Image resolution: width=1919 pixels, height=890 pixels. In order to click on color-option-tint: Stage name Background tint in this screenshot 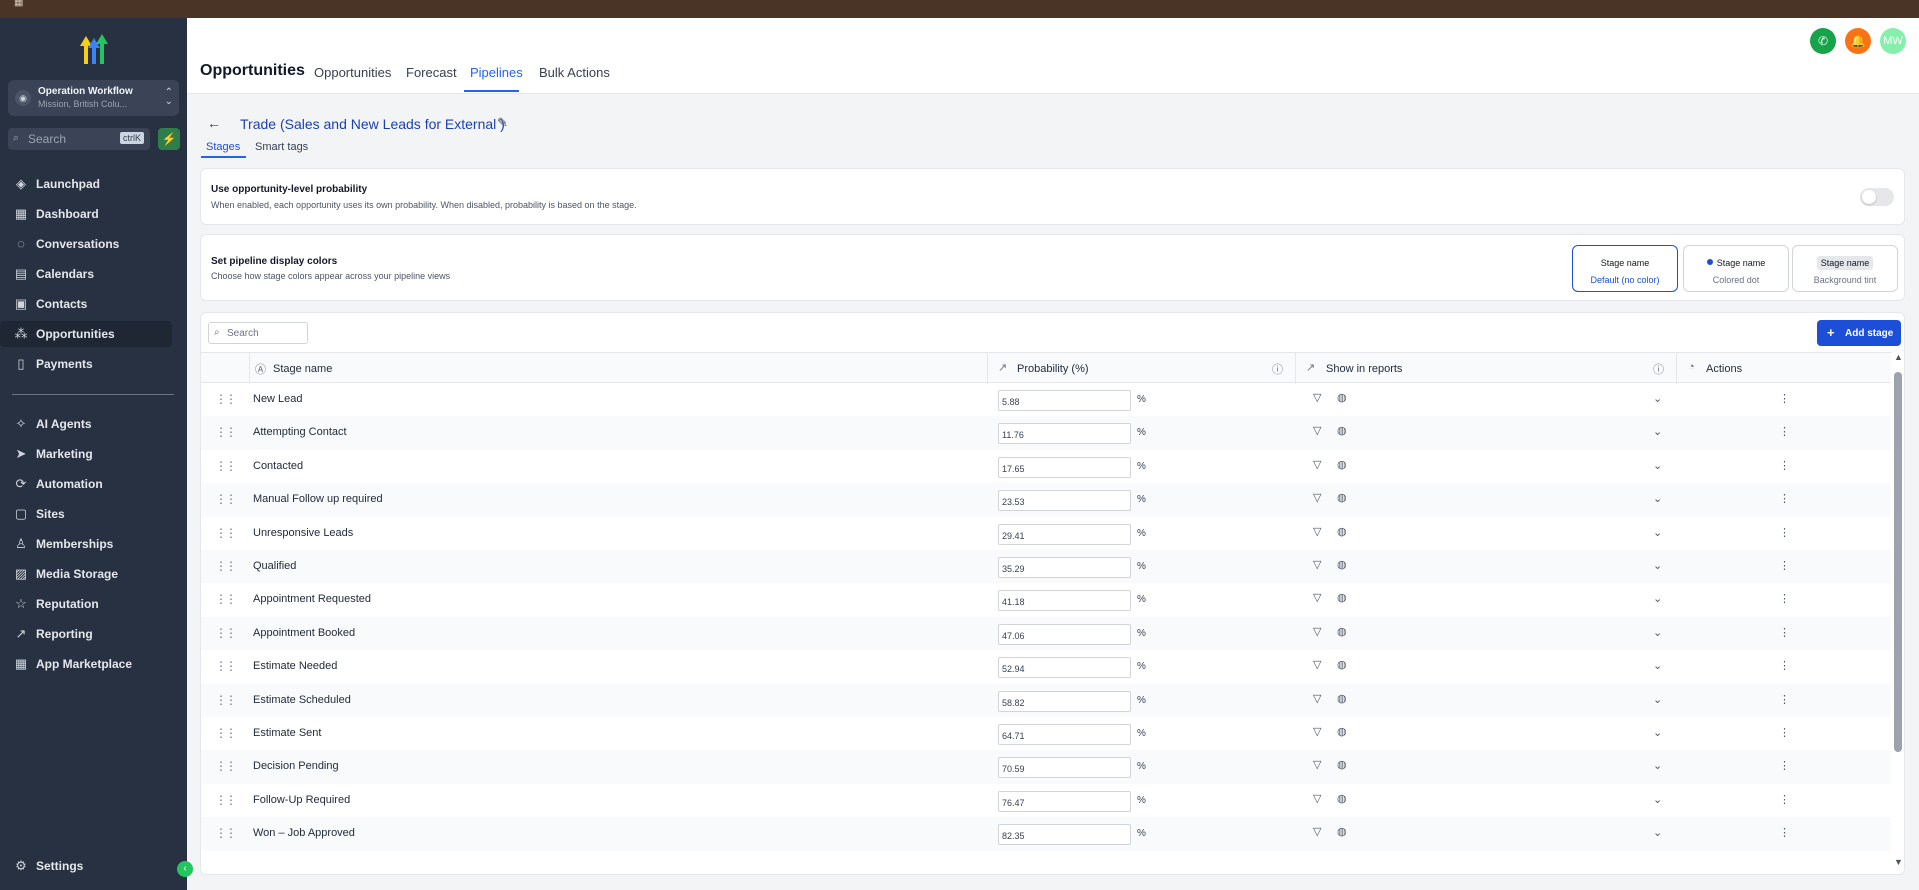, I will do `click(1845, 268)`.